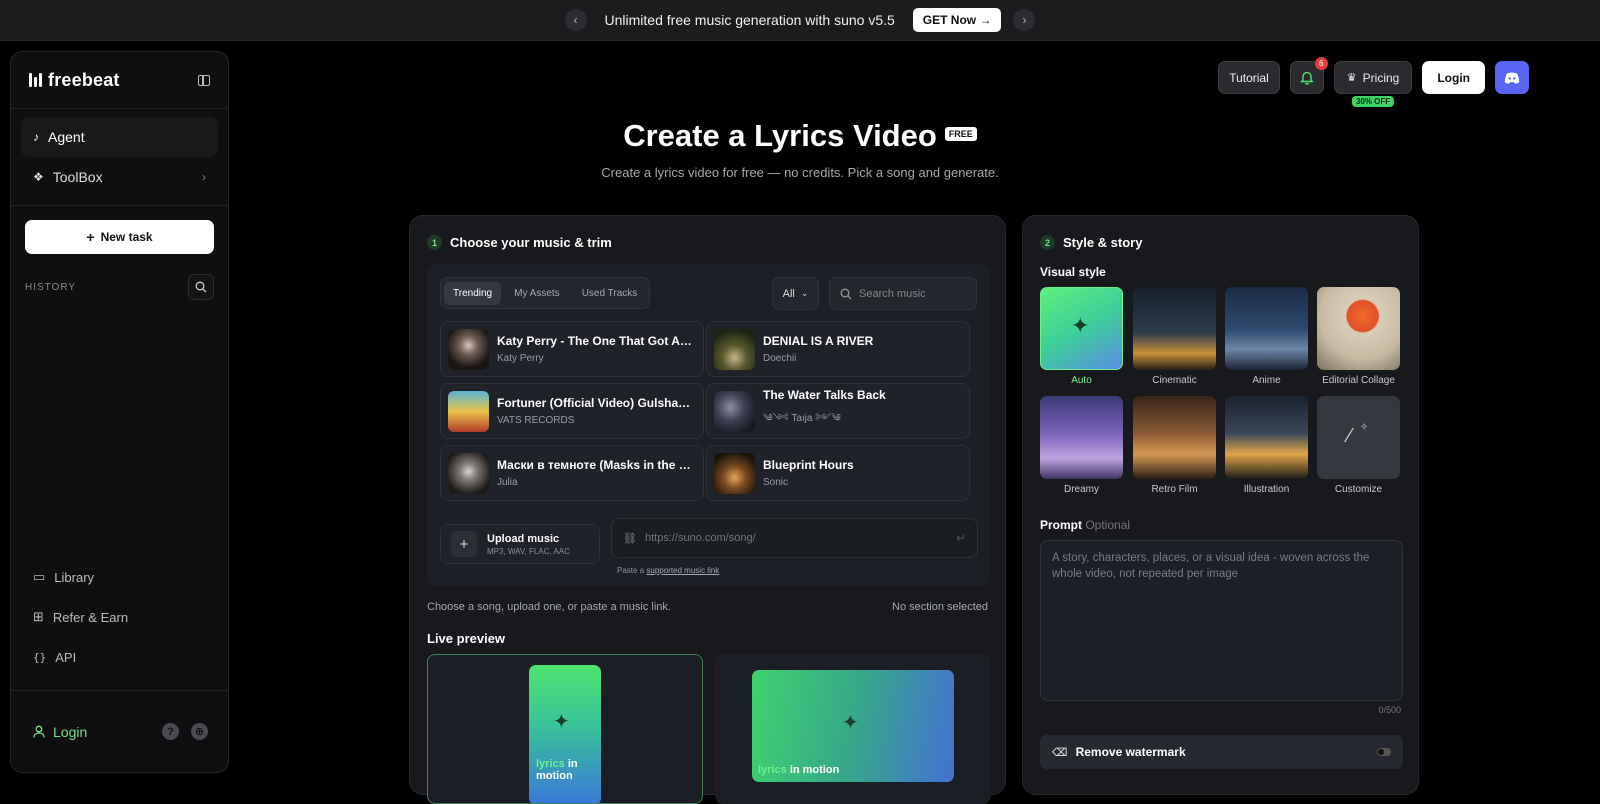 Image resolution: width=1600 pixels, height=804 pixels. Describe the element at coordinates (903, 293) in the screenshot. I see `music-search-input: Search music` at that location.